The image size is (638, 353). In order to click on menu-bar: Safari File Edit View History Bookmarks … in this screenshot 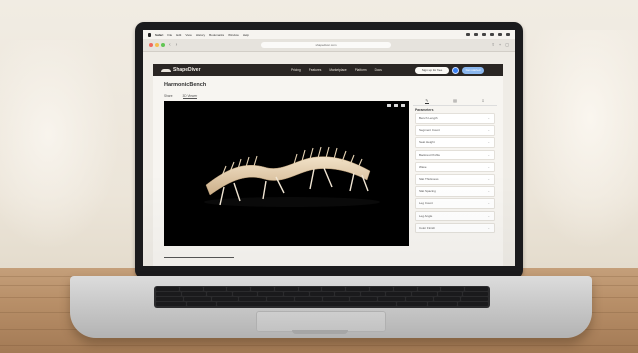, I will do `click(329, 34)`.